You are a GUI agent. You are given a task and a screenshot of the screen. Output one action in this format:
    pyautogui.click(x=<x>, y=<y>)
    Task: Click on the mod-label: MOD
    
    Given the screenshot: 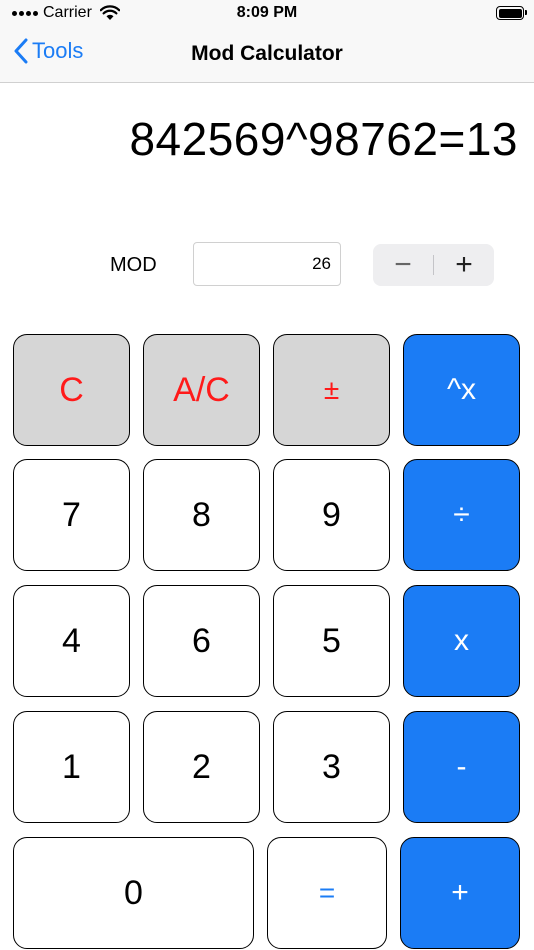 What is the action you would take?
    pyautogui.click(x=133, y=265)
    